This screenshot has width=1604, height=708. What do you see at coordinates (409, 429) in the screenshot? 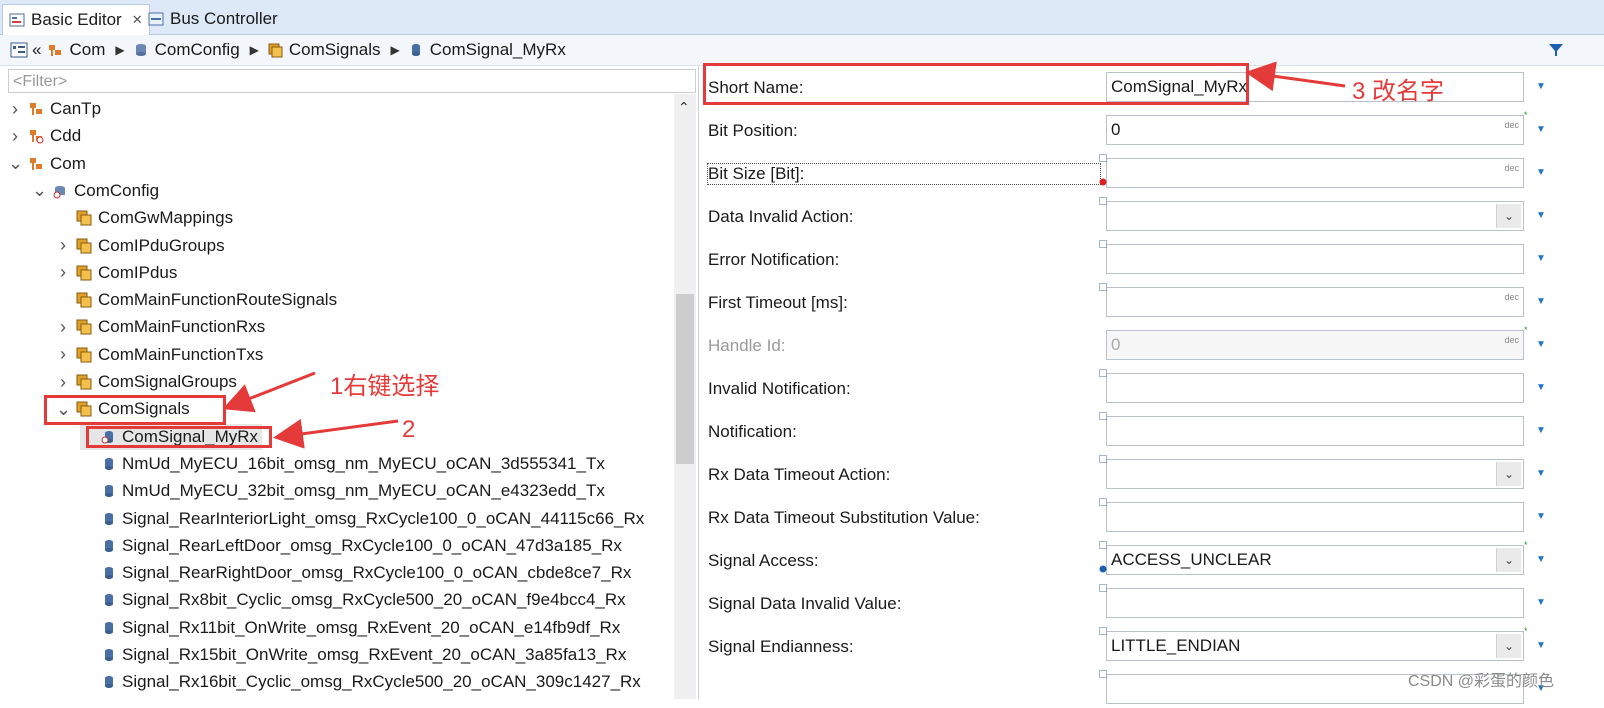
I see `annotation-step2: 2` at bounding box center [409, 429].